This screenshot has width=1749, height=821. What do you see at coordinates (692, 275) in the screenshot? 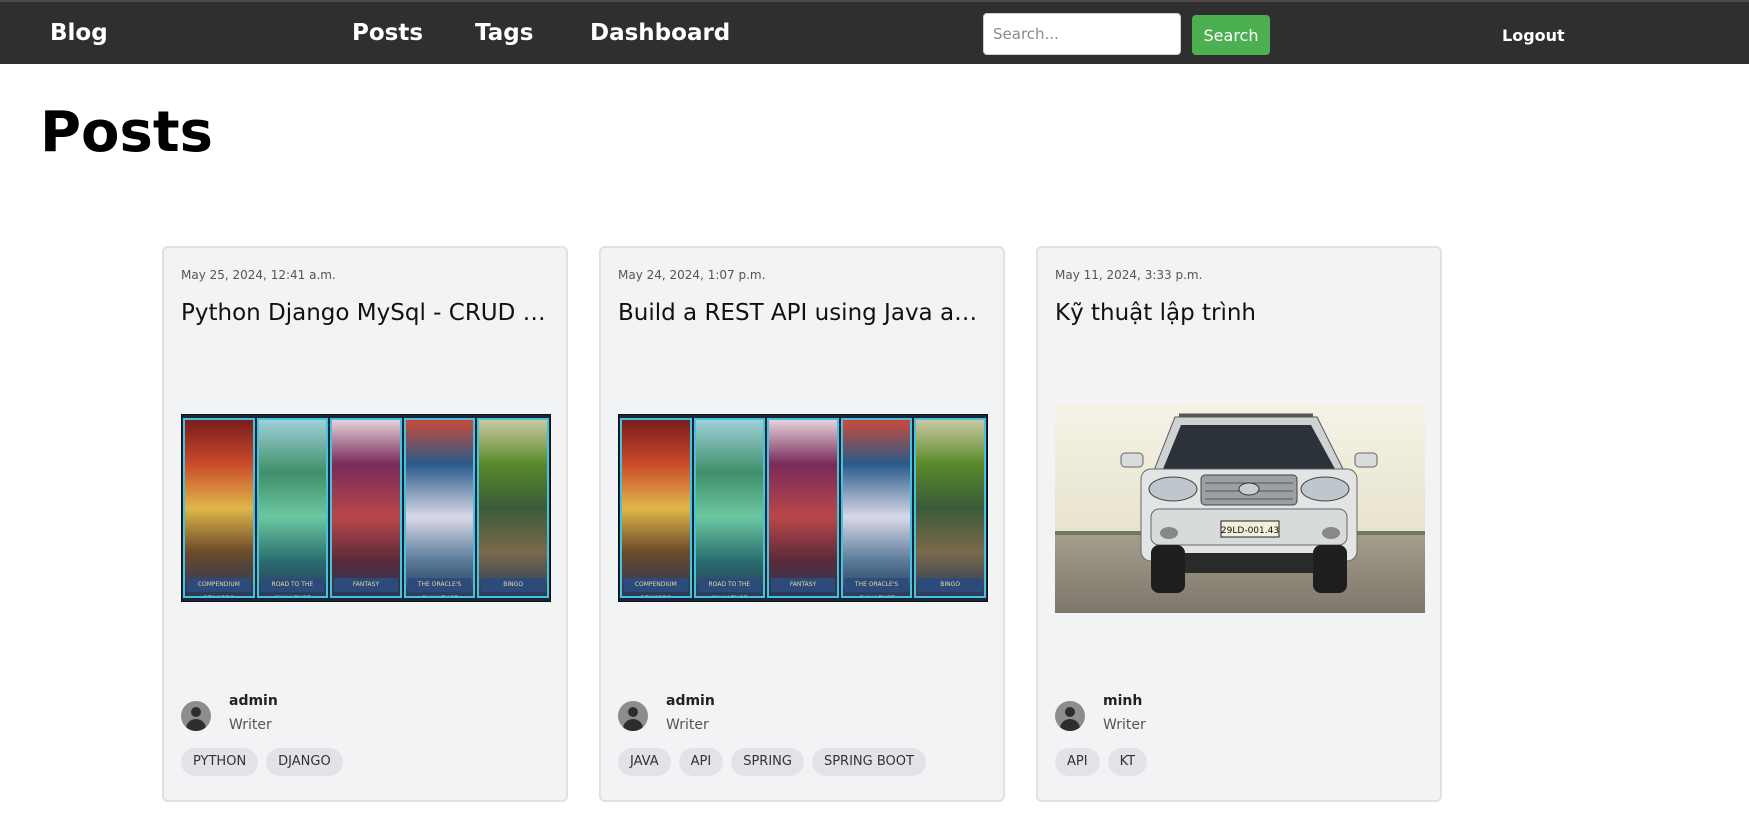
I see `post-date: May 24, 2024, 1:07 p.m.` at bounding box center [692, 275].